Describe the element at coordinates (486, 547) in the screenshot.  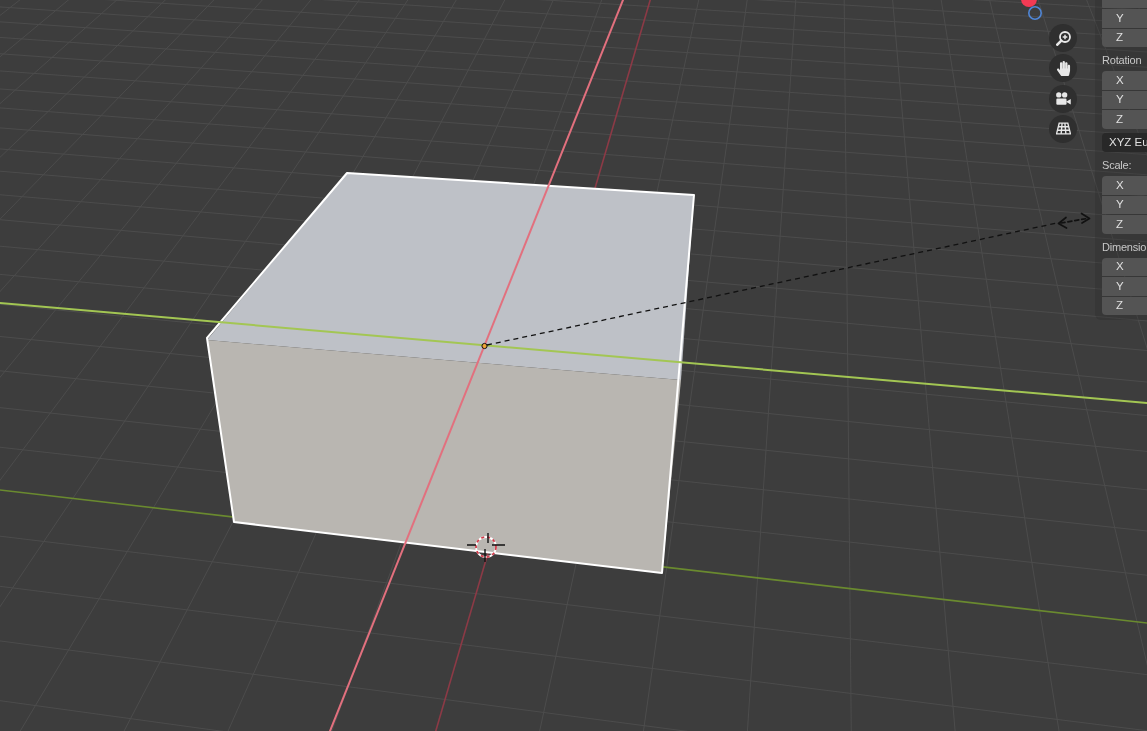
I see `cursor-crosshair-icon` at that location.